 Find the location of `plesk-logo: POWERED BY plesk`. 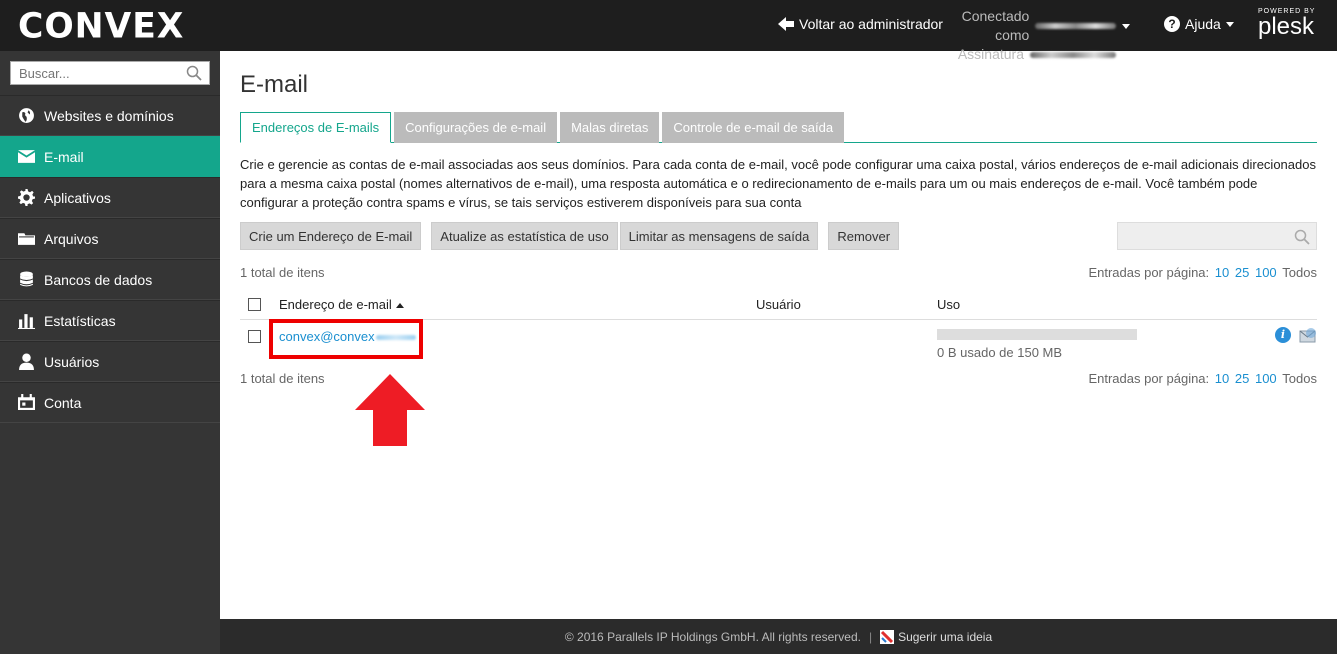

plesk-logo: POWERED BY plesk is located at coordinates (1286, 23).